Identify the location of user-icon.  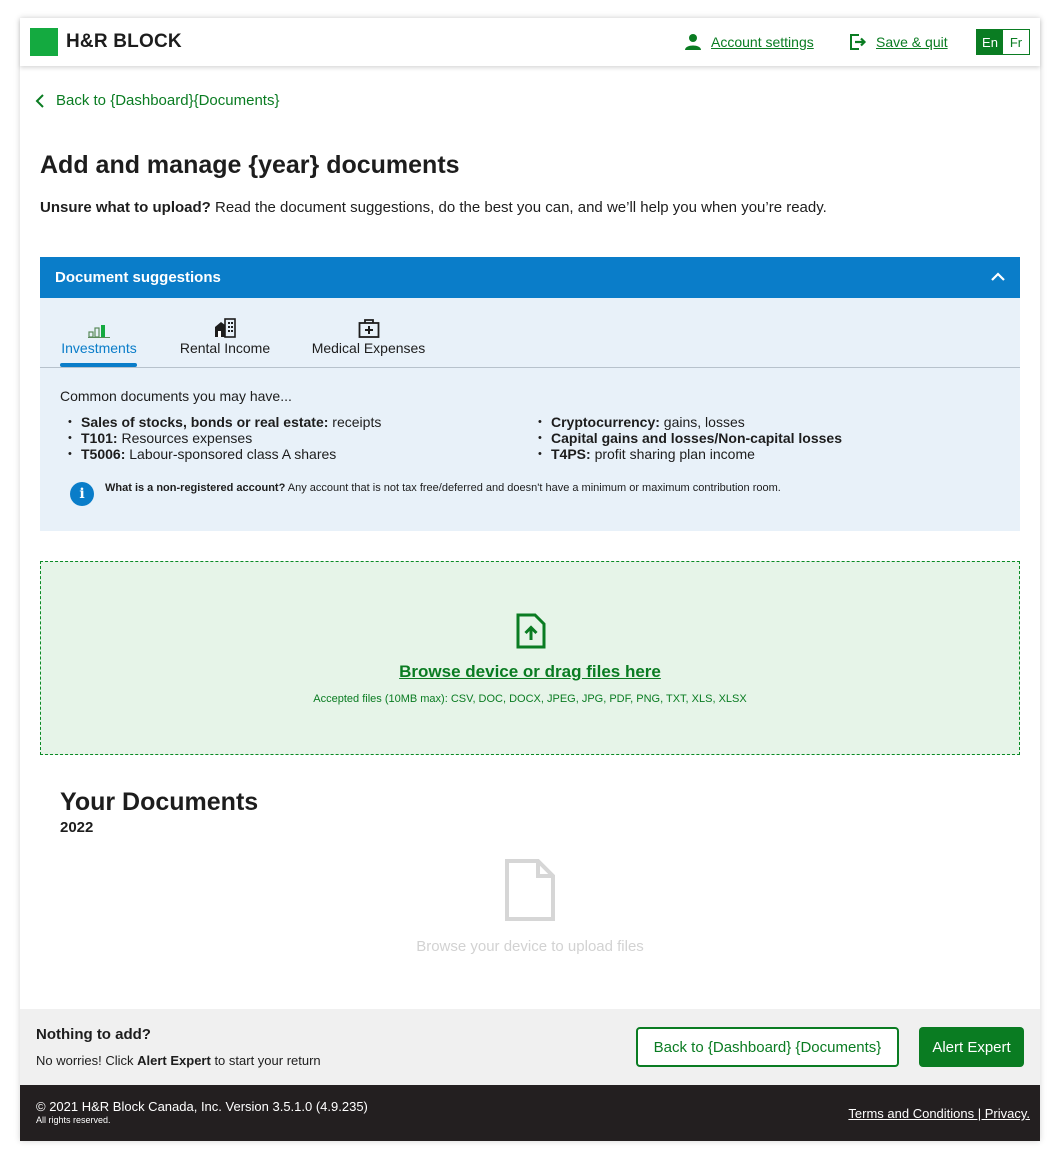
(693, 42).